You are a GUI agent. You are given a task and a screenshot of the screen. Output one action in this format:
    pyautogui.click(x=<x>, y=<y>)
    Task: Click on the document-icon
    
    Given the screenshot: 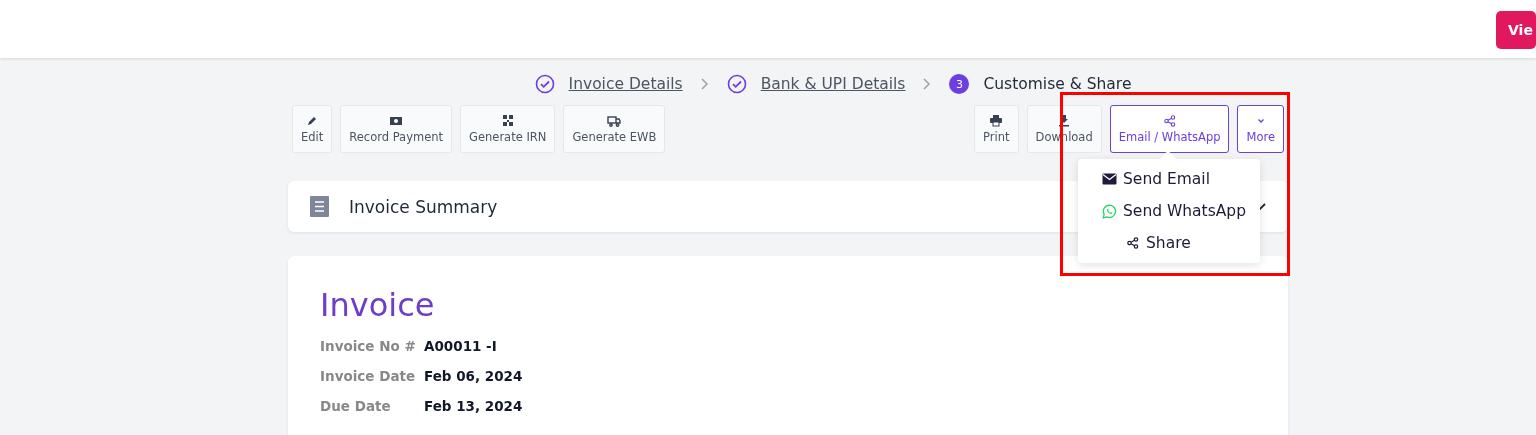 What is the action you would take?
    pyautogui.click(x=319, y=206)
    